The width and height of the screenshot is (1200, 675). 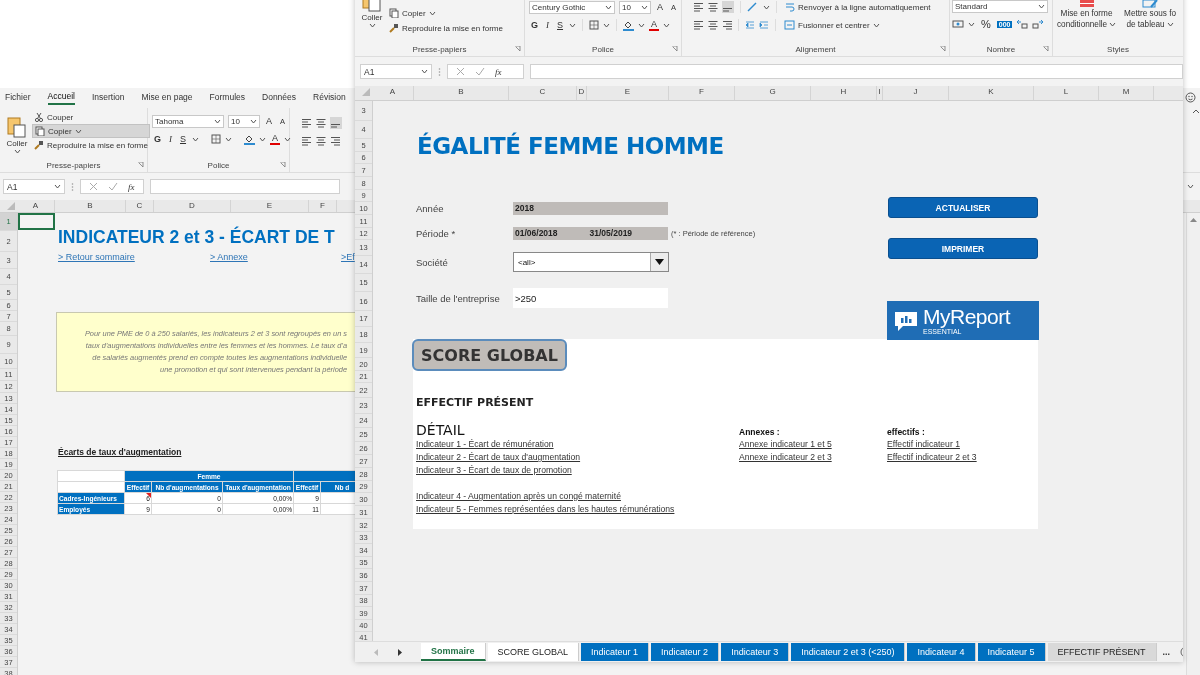 What do you see at coordinates (750, 25) in the screenshot?
I see `decrease-indent-icon` at bounding box center [750, 25].